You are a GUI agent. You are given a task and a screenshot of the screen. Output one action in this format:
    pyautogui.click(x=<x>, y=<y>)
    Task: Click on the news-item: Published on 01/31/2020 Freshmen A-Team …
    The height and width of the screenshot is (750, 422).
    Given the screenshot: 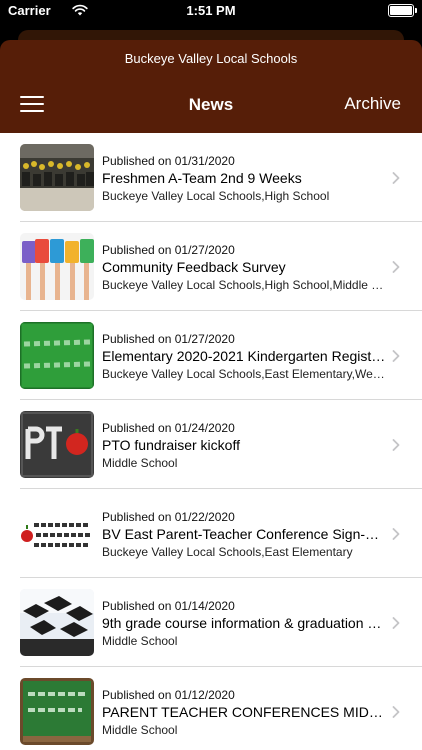 What is the action you would take?
    pyautogui.click(x=211, y=177)
    